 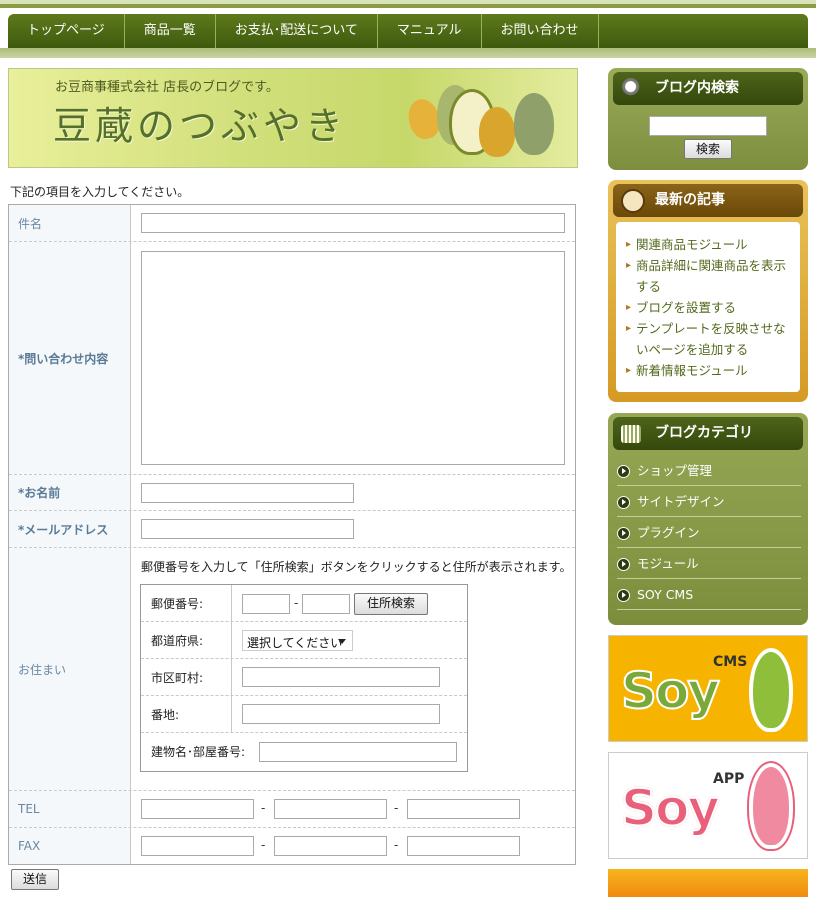 I want to click on address-note: 郵便番号を入力して「住所検索」ボタンをクリックすると住所が表示されます。, so click(x=356, y=567).